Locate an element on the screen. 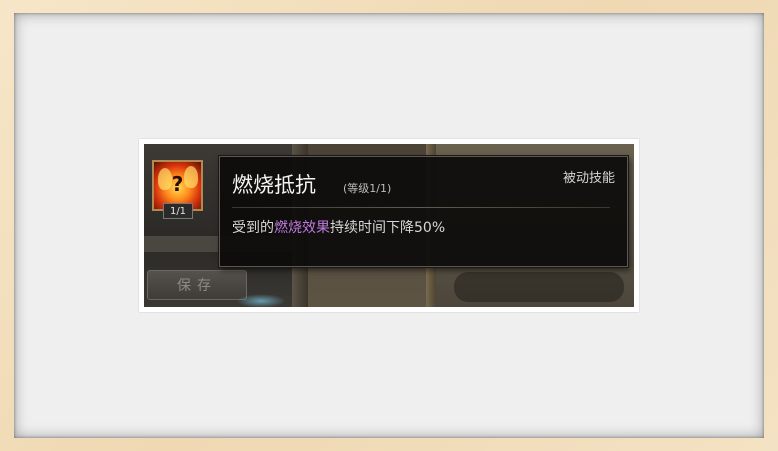  skill-description: 受到的燃烧效果持续时间下降50% is located at coordinates (338, 227).